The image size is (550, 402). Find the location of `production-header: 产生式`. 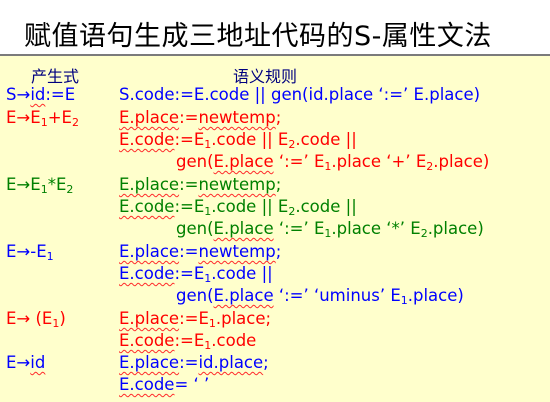

production-header: 产生式 is located at coordinates (55, 76).